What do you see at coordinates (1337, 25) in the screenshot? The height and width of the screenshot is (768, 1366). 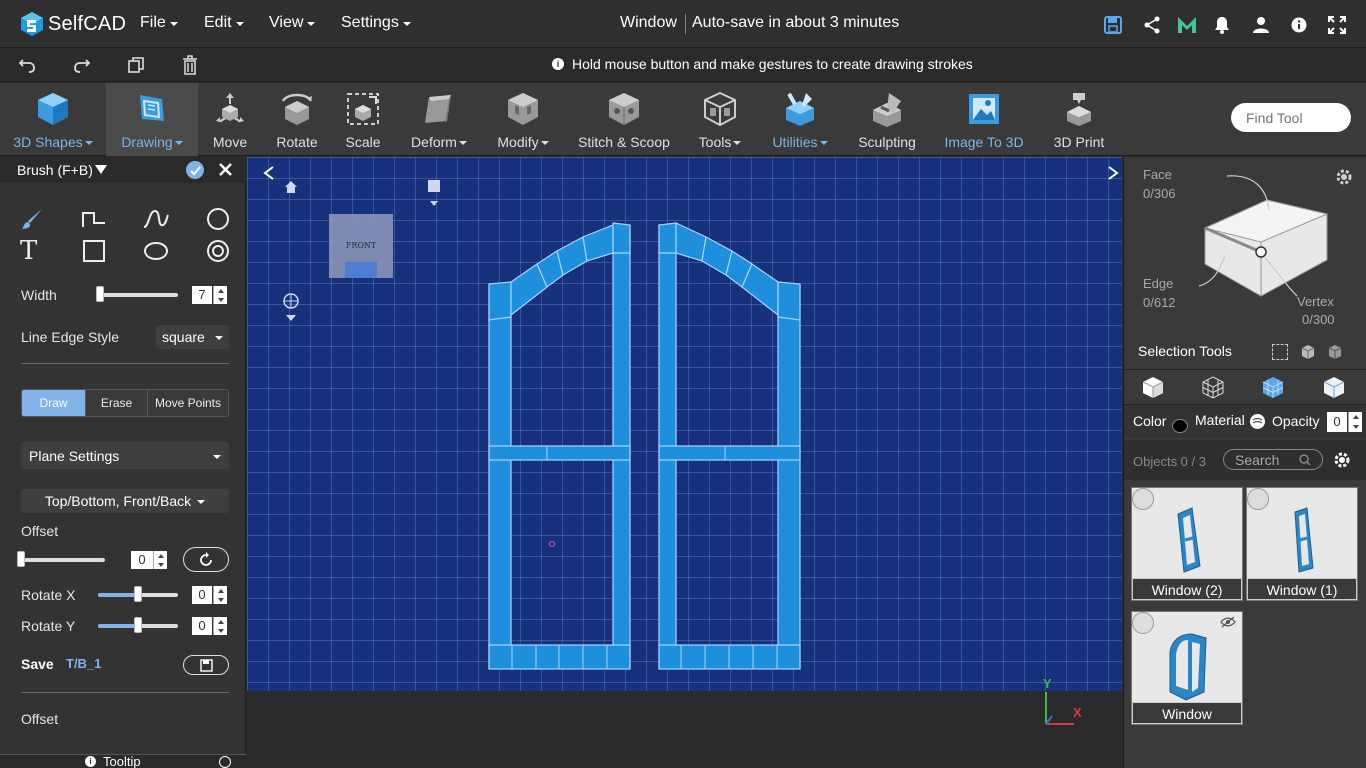 I see `fullscreen-icon` at bounding box center [1337, 25].